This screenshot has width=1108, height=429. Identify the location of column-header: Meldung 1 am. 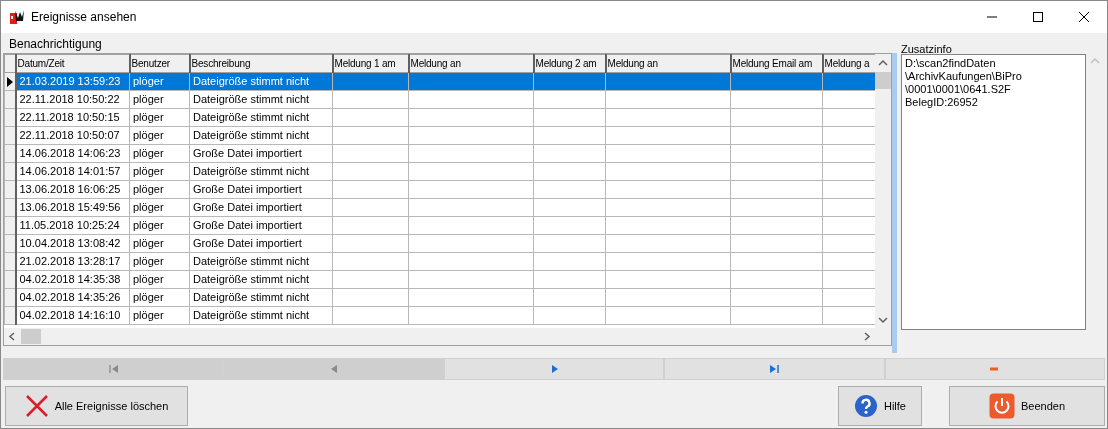
(370, 63).